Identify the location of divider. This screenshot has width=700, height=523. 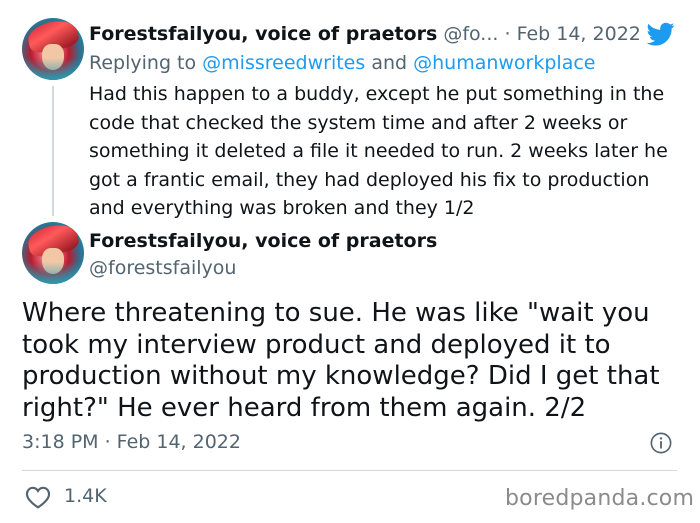
(349, 470).